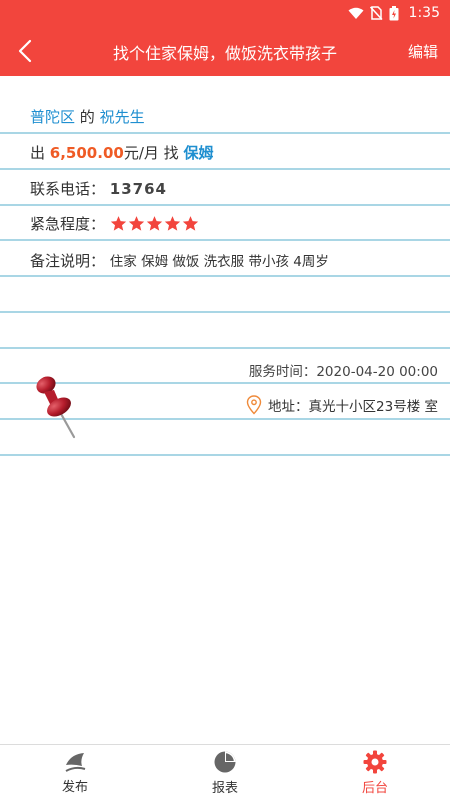 The width and height of the screenshot is (450, 800). I want to click on contact-row: 普陀区 的 祝先生, so click(230, 116).